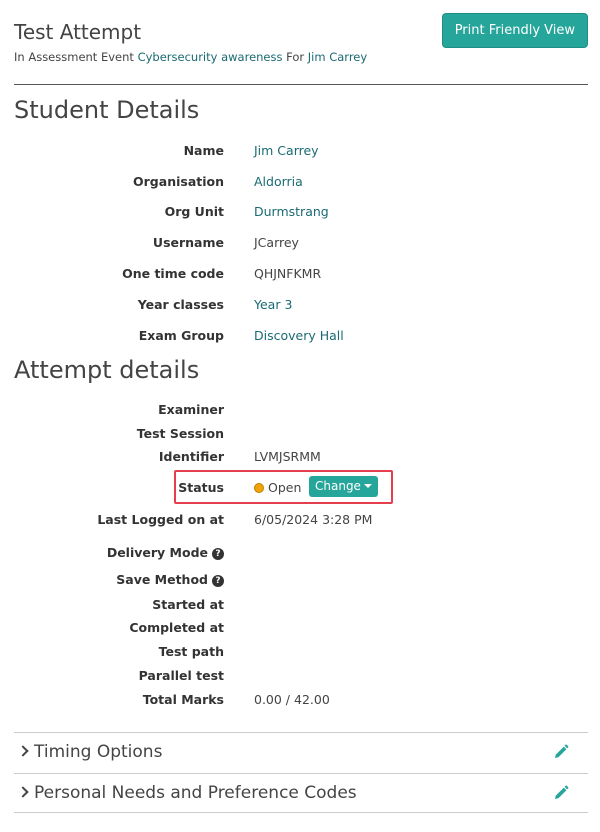 This screenshot has width=600, height=832. I want to click on detail-label: Org Unit, so click(194, 211).